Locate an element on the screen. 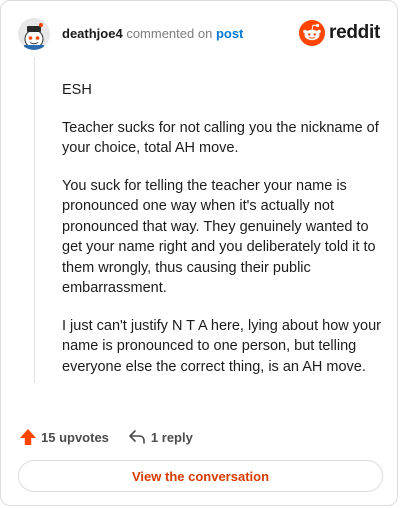  reply-arrow-icon is located at coordinates (137, 437).